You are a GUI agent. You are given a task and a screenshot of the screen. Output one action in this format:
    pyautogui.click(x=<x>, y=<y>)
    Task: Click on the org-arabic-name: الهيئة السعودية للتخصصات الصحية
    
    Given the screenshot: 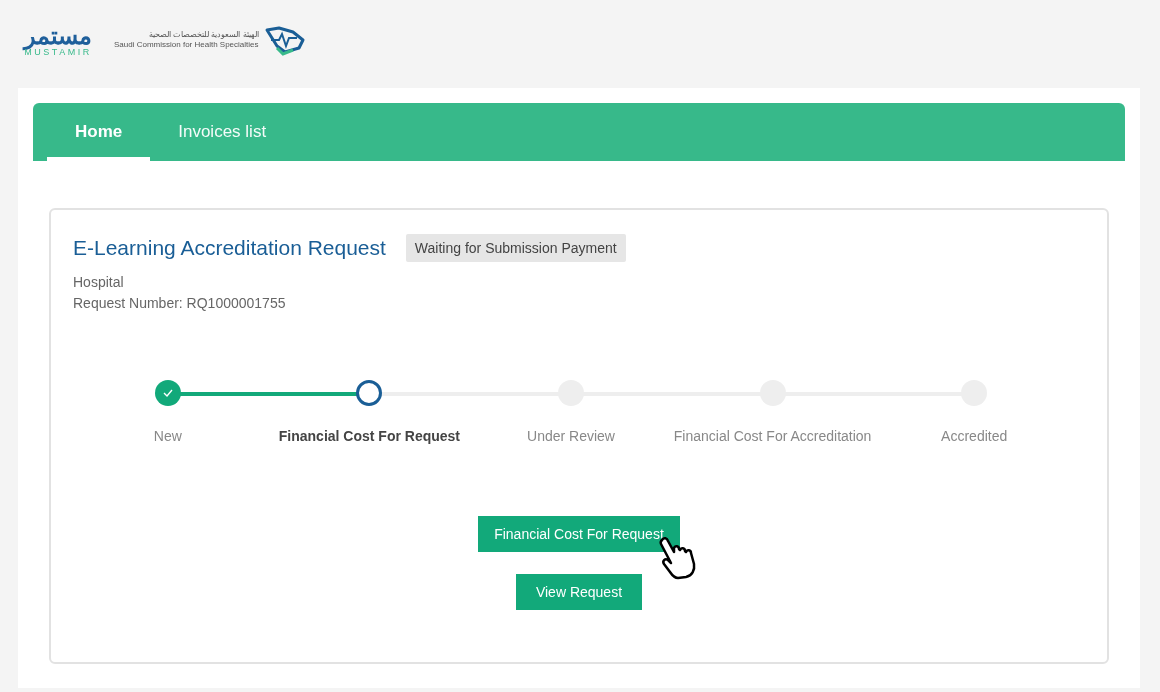 What is the action you would take?
    pyautogui.click(x=203, y=35)
    